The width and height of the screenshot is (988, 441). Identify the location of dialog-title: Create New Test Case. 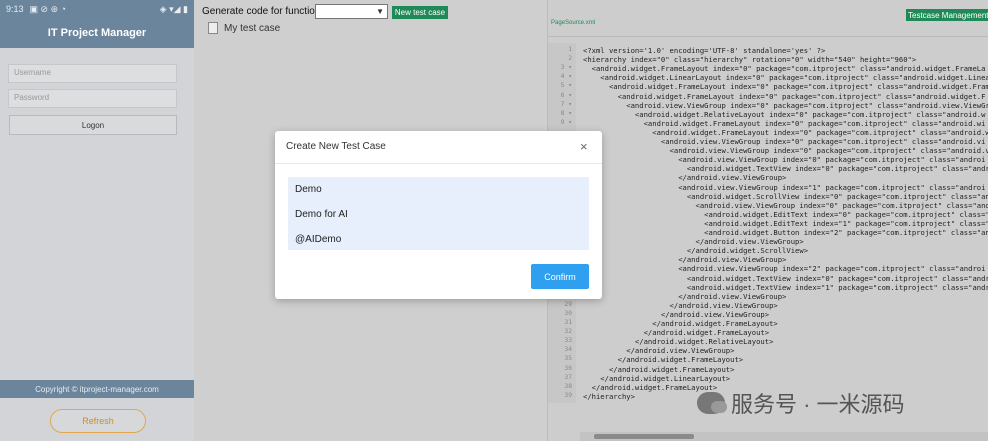
(336, 146).